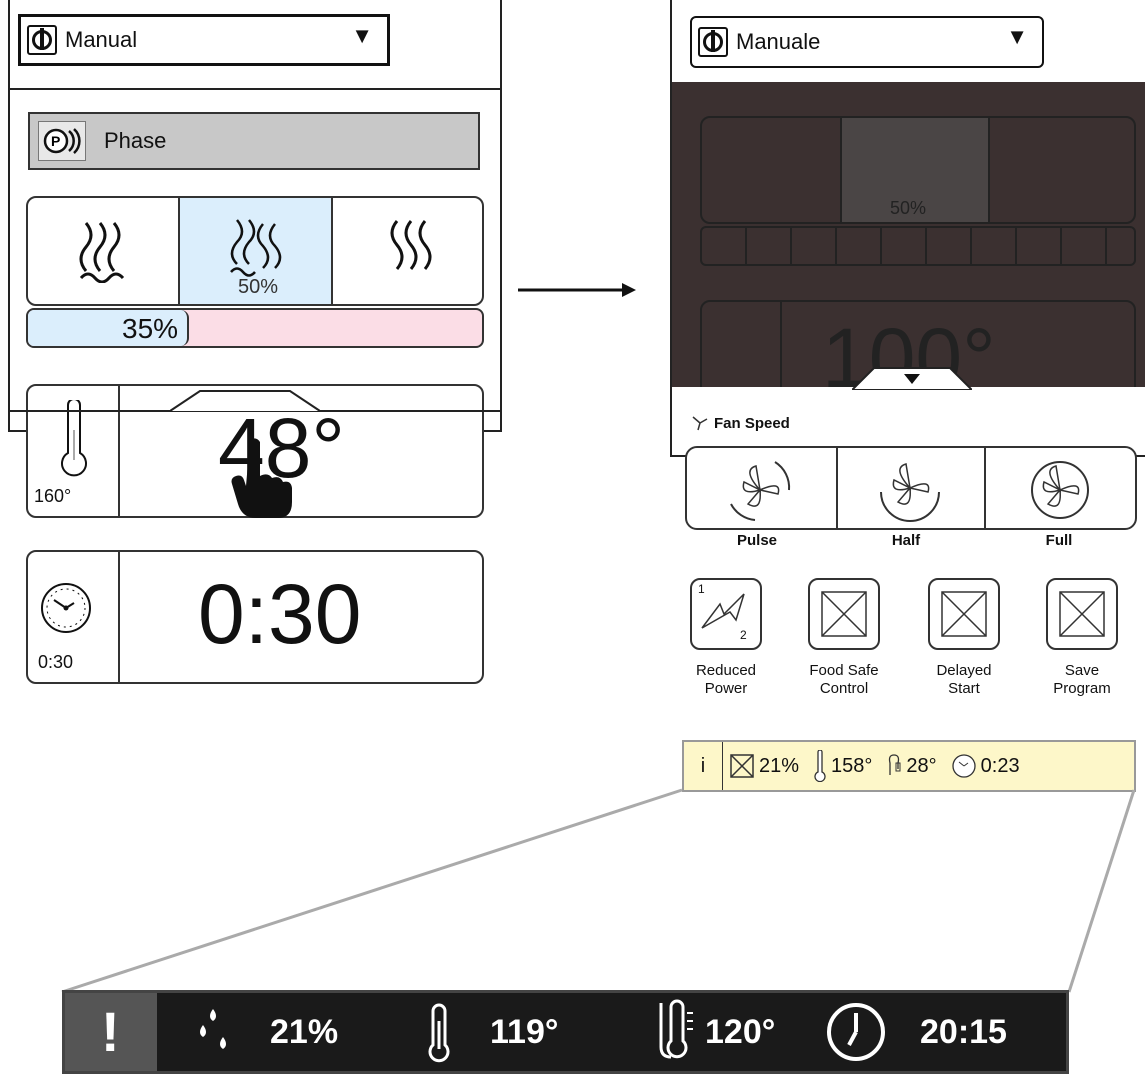  What do you see at coordinates (778, 41) in the screenshot?
I see `mode-dropdown-label: Manuale` at bounding box center [778, 41].